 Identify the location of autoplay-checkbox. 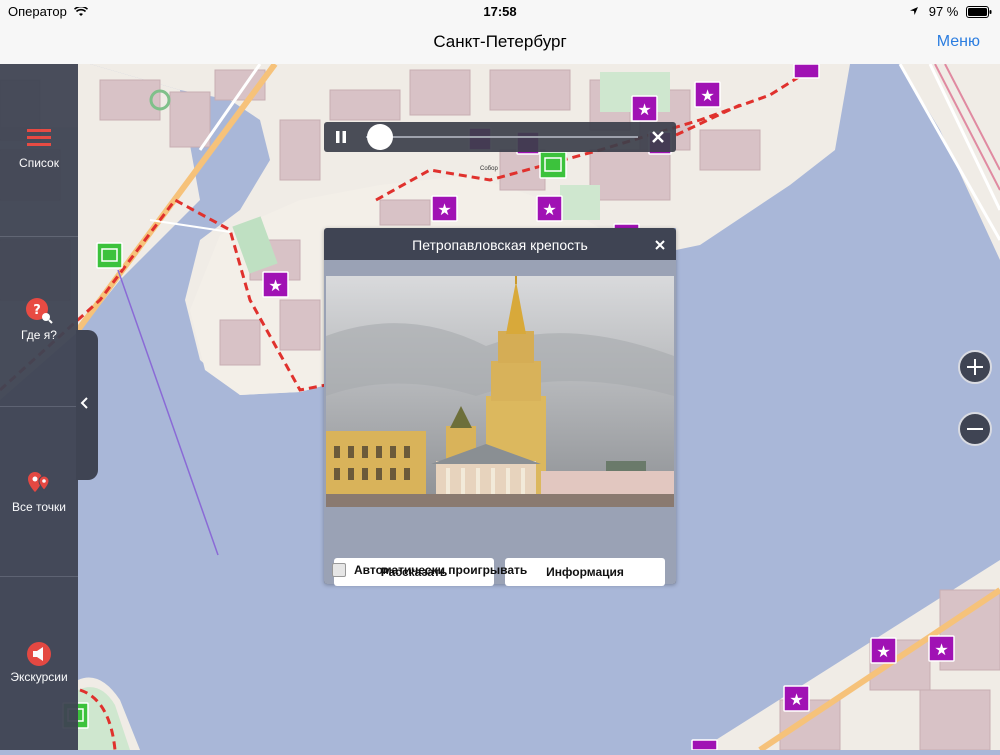
(339, 570).